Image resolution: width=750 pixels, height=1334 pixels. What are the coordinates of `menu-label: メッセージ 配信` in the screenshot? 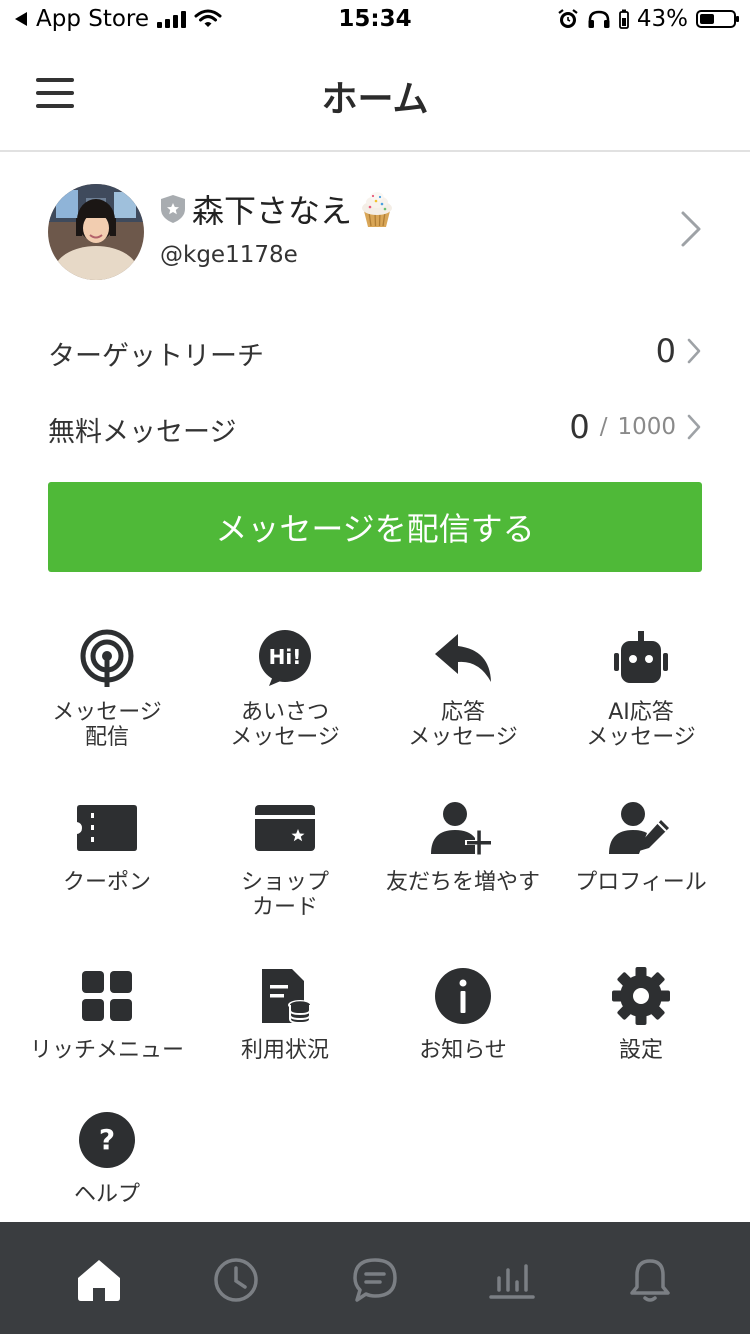 It's located at (107, 725).